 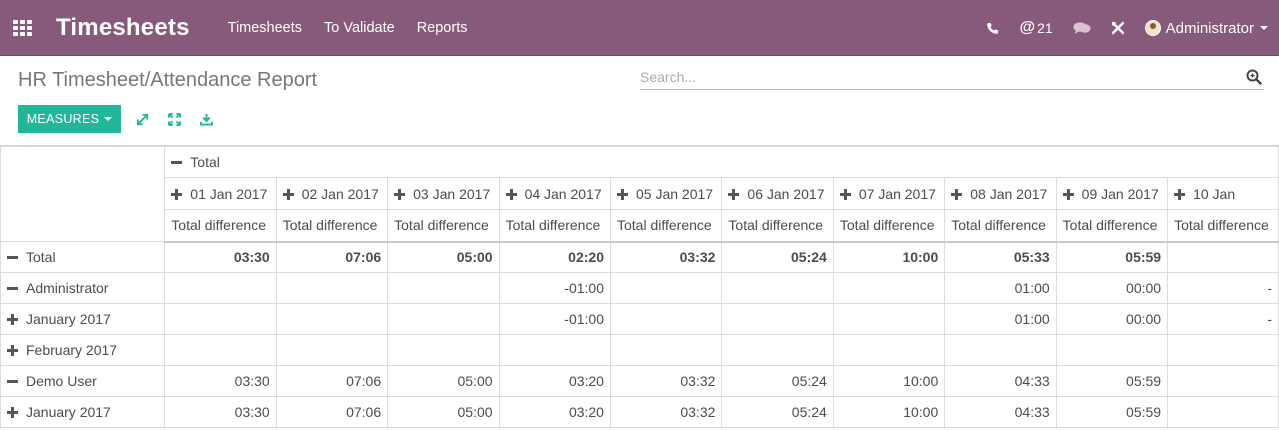 What do you see at coordinates (206, 119) in the screenshot?
I see `download-icon` at bounding box center [206, 119].